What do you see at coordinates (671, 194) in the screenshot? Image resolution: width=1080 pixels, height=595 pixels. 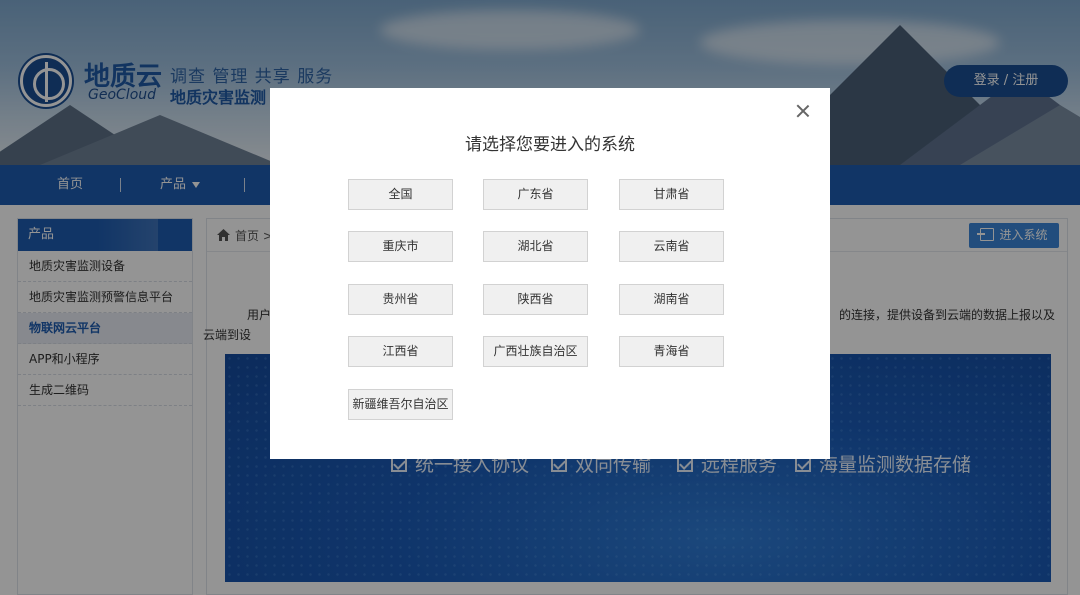 I see `system-option-button: 甘肃省` at bounding box center [671, 194].